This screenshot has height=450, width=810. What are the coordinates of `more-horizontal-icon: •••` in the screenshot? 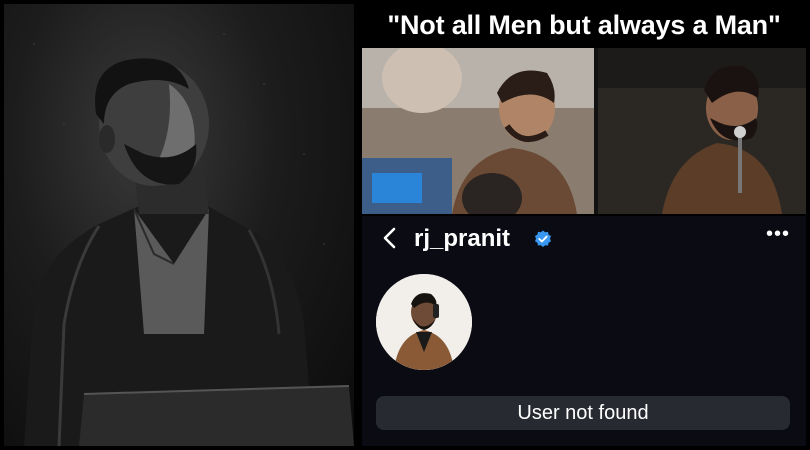 It's located at (777, 234).